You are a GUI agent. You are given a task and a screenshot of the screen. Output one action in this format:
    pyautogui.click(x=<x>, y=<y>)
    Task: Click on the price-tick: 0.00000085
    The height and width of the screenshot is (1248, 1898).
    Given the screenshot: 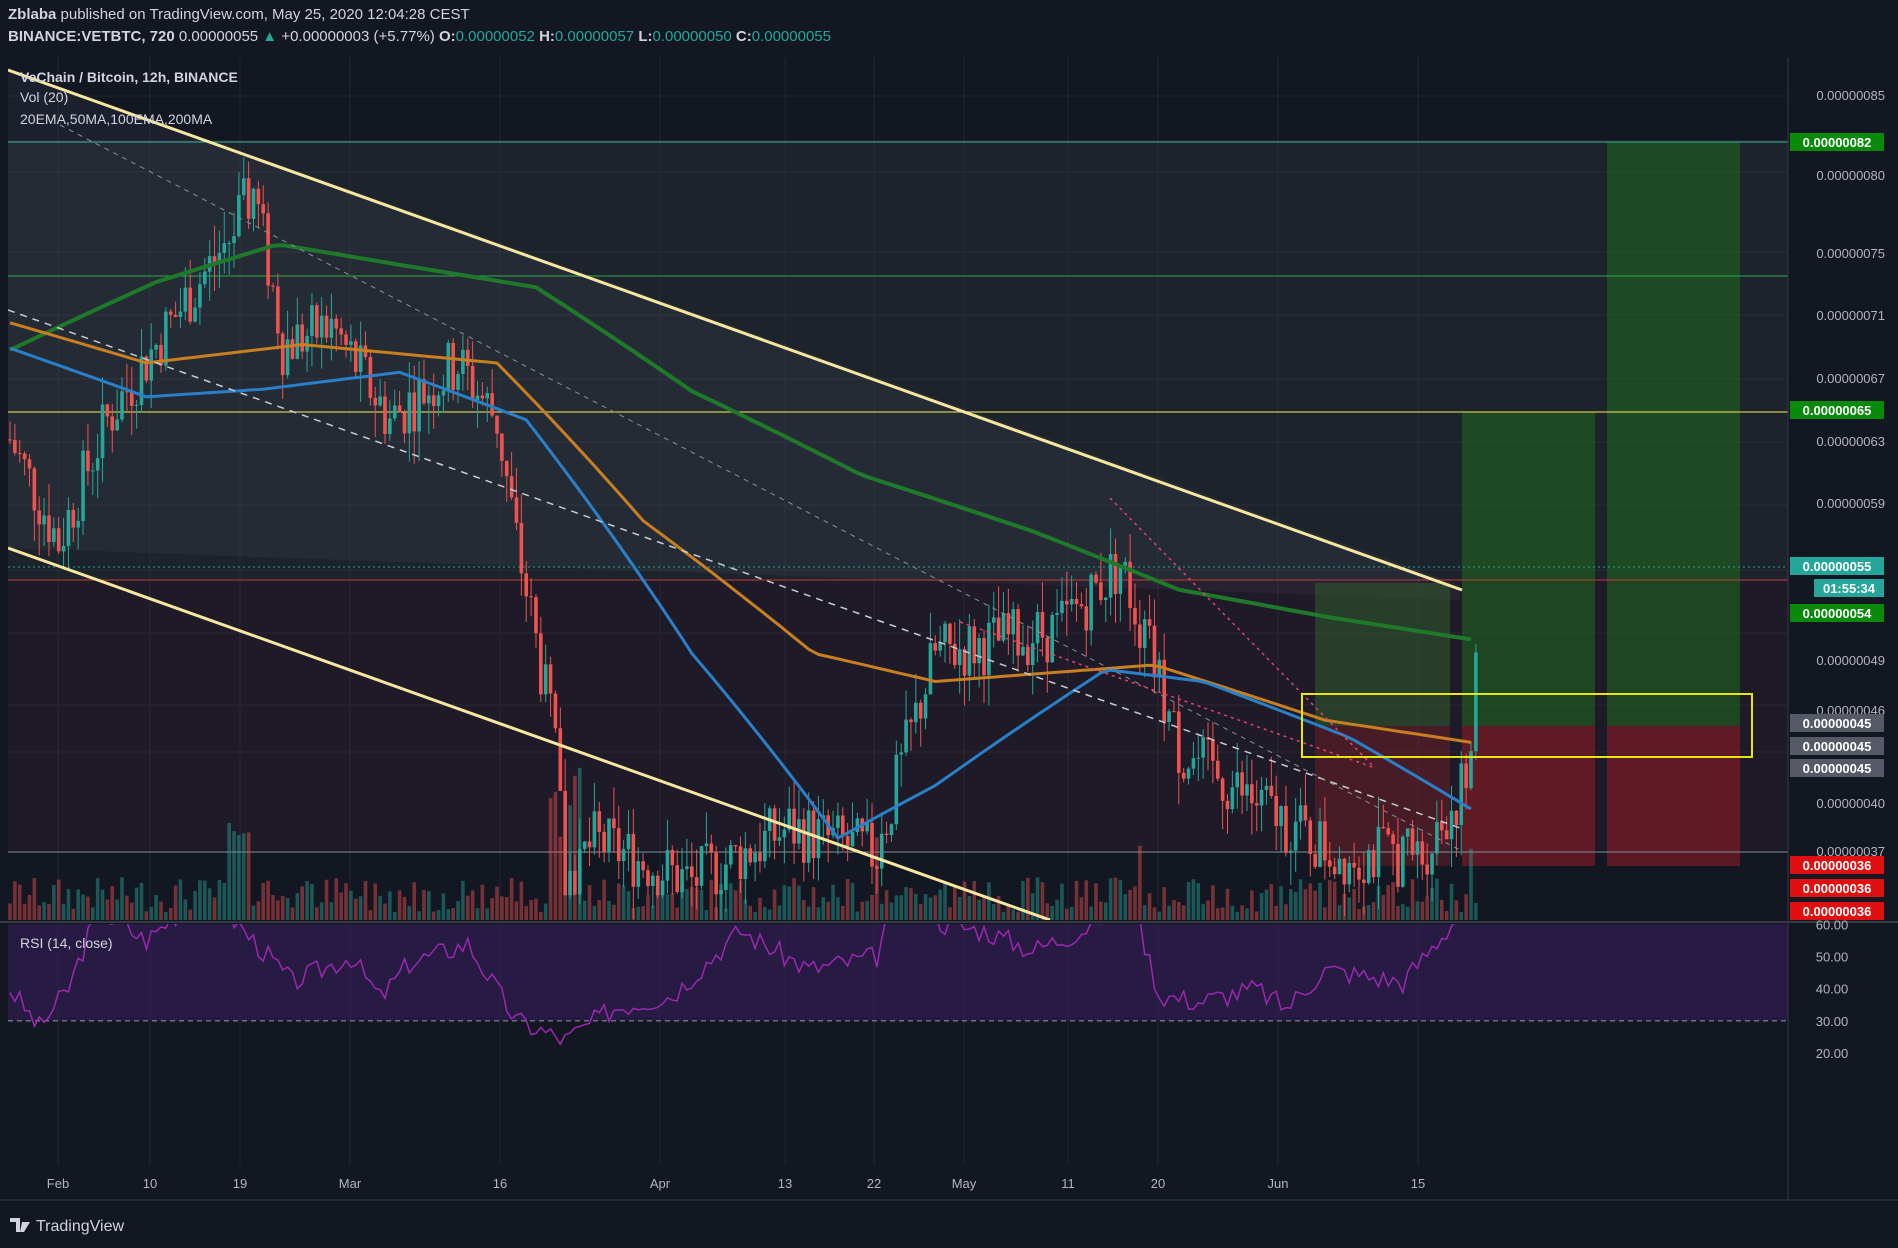 What is the action you would take?
    pyautogui.click(x=1850, y=95)
    